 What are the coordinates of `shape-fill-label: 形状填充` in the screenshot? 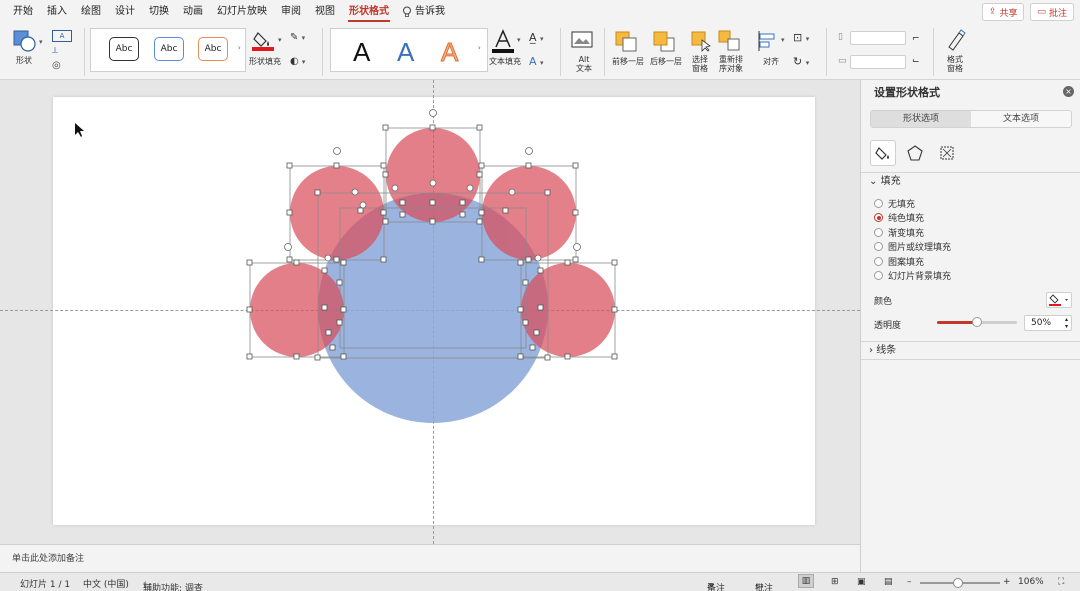 It's located at (265, 61).